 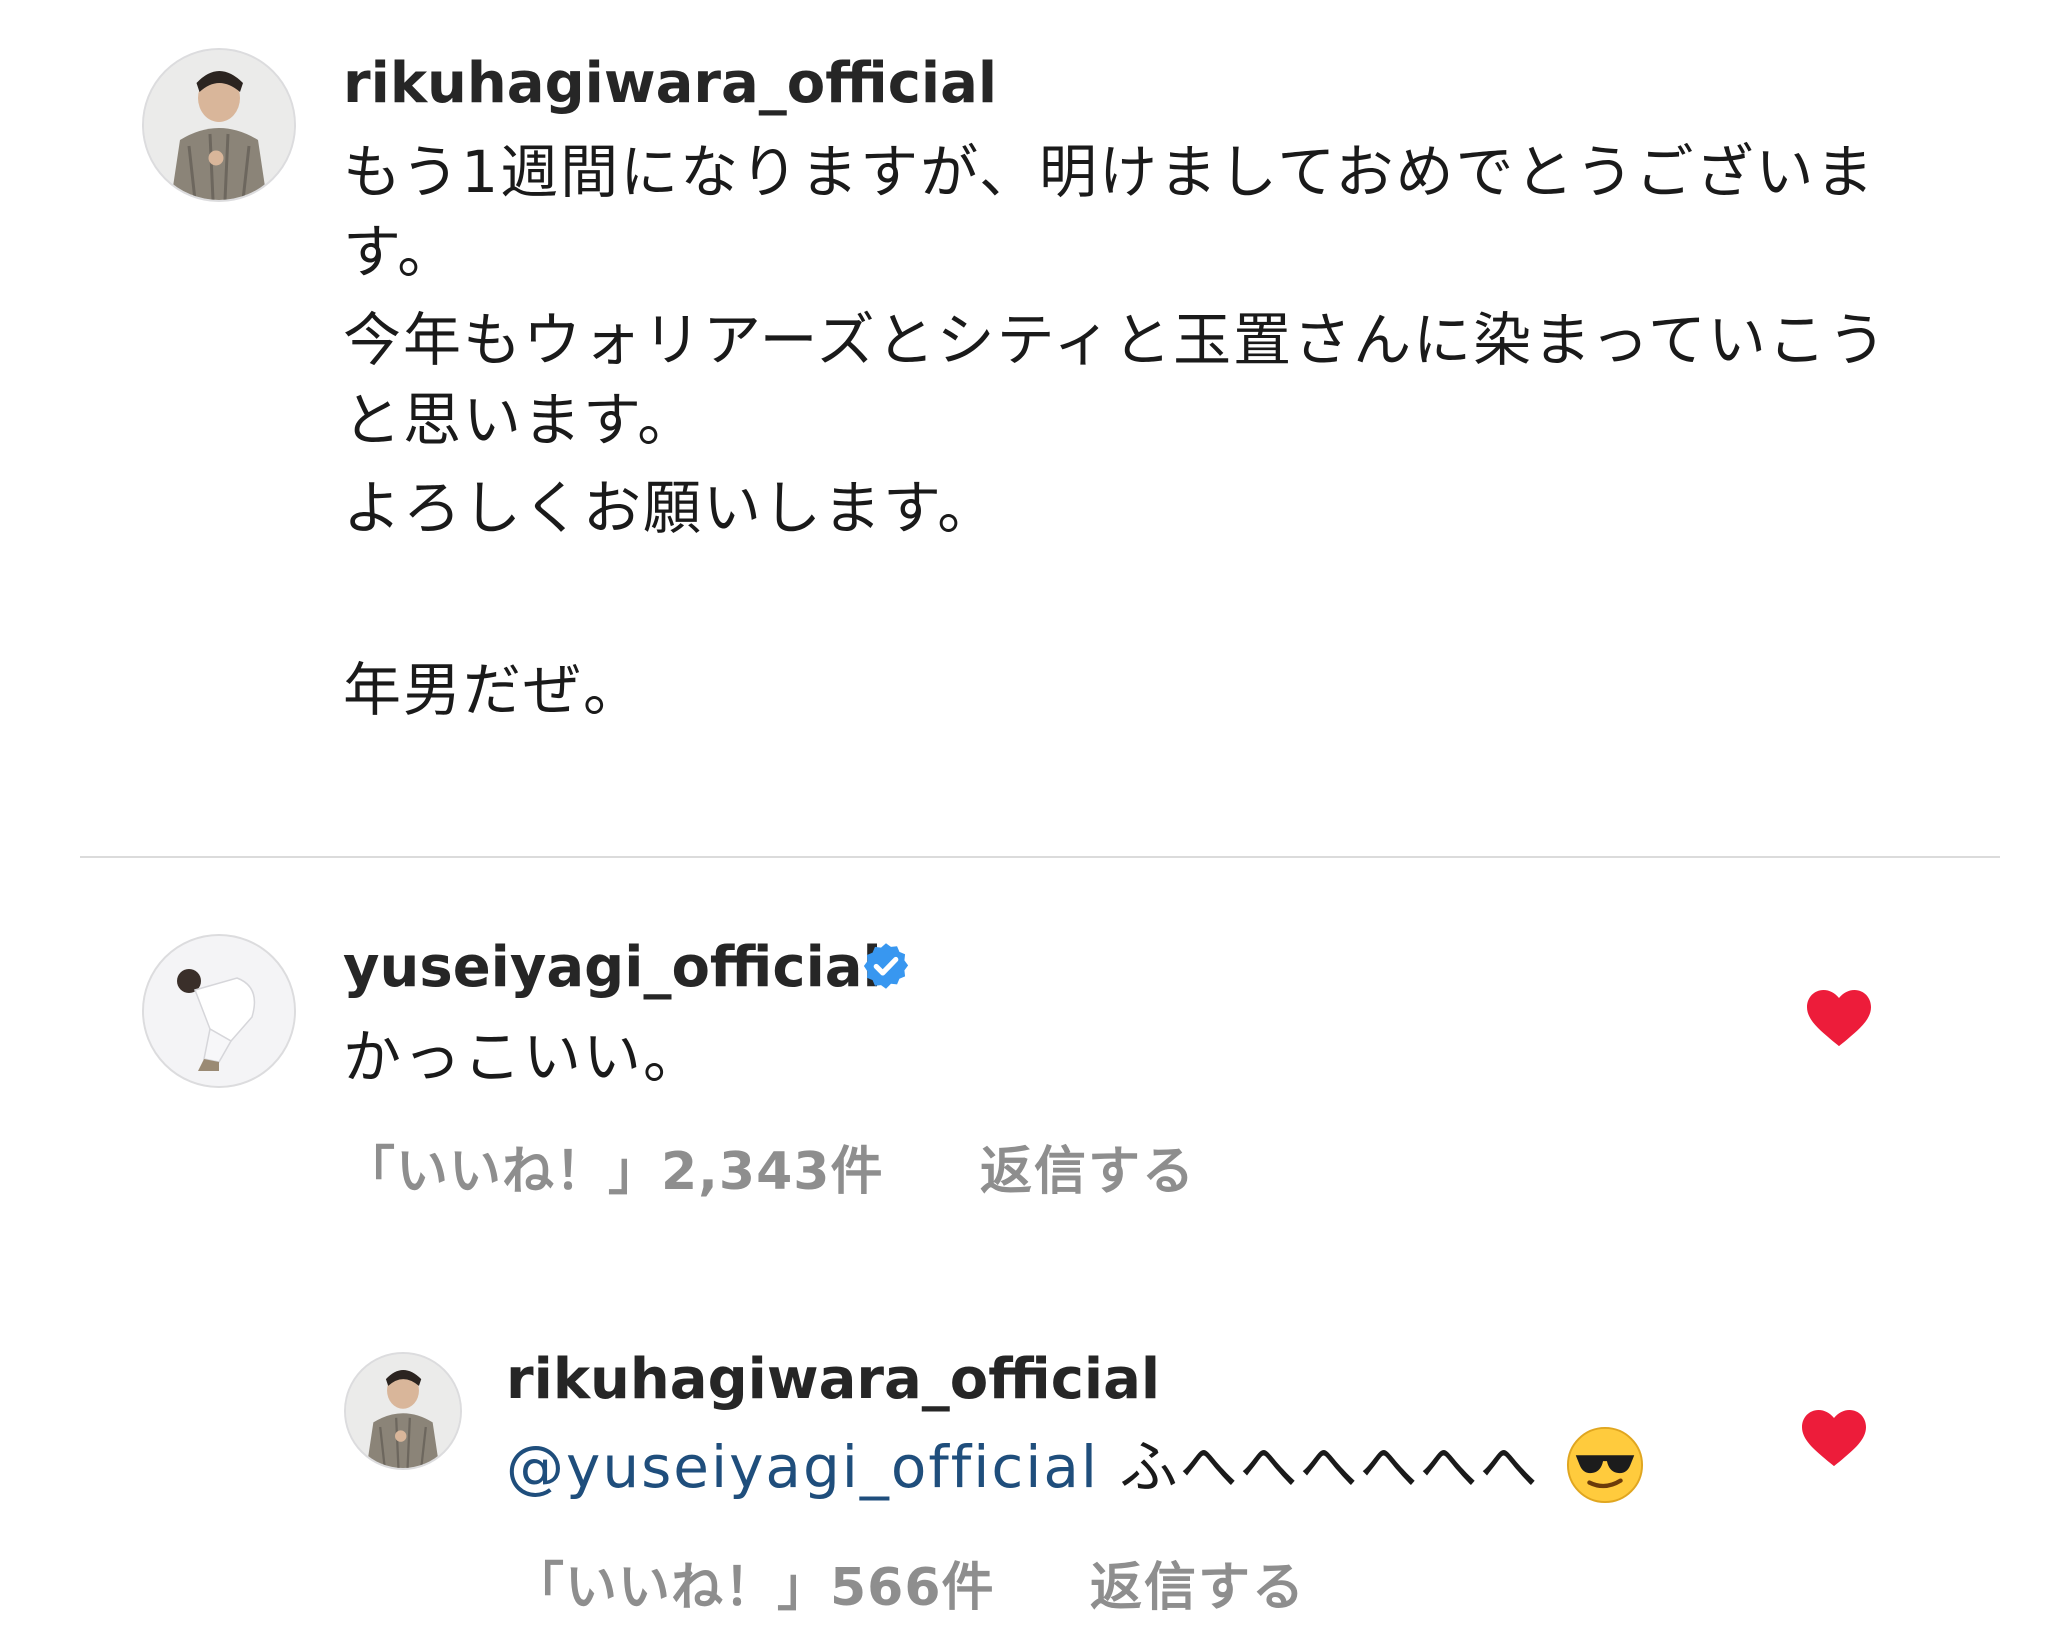 What do you see at coordinates (753, 1588) in the screenshot?
I see `reply-like-count: 「いいね！」566件` at bounding box center [753, 1588].